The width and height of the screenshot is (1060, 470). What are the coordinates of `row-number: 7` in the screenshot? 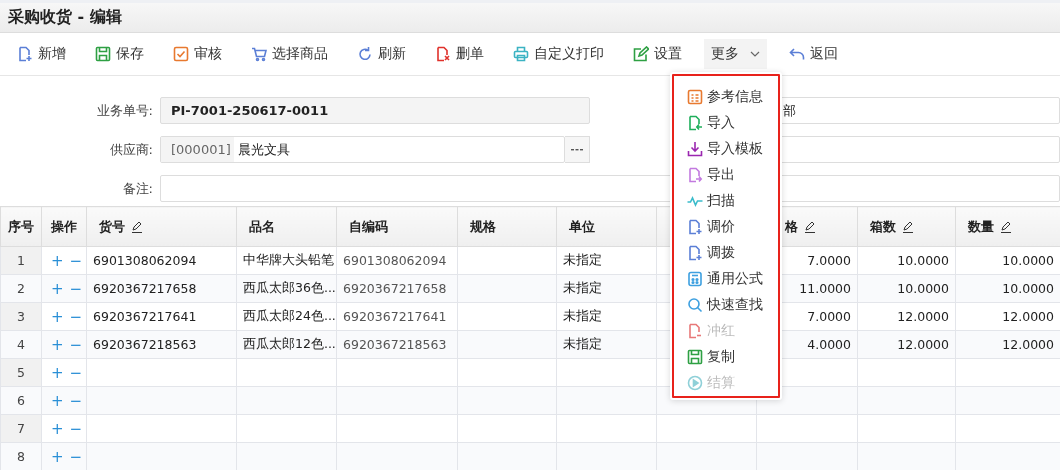 It's located at (21, 428).